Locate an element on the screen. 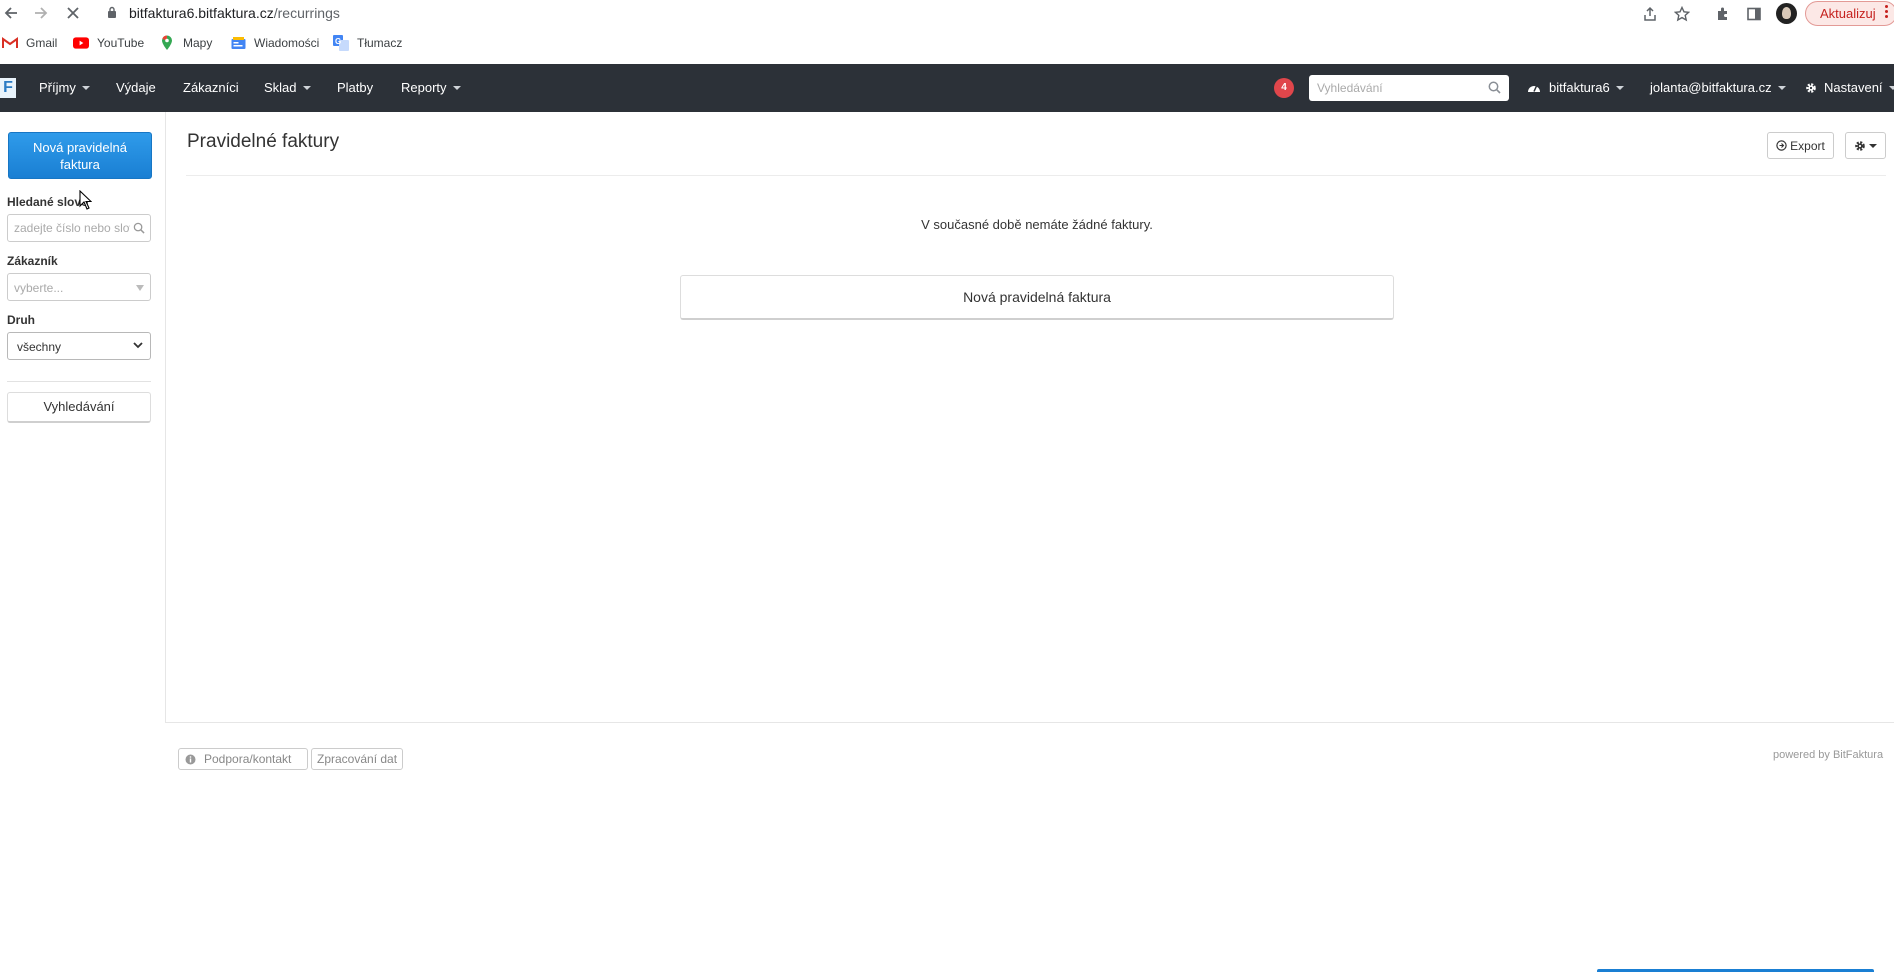 The width and height of the screenshot is (1894, 972). forward-arrow-icon is located at coordinates (41, 13).